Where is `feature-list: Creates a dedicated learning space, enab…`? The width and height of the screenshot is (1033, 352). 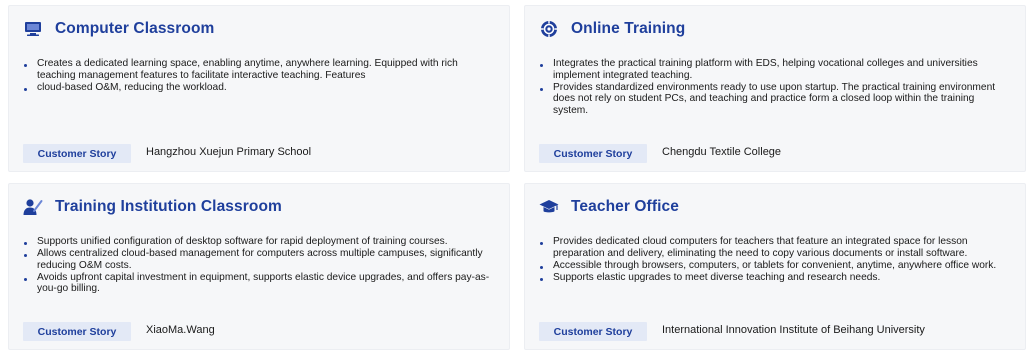
feature-list: Creates a dedicated learning space, enab… is located at coordinates (257, 76).